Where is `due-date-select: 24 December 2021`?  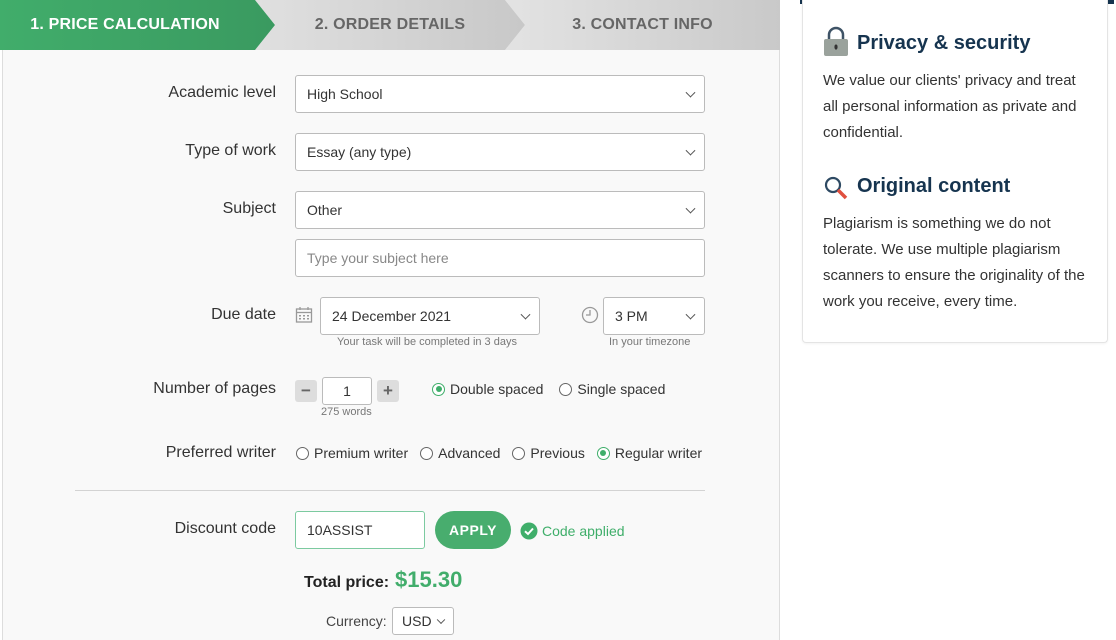
due-date-select: 24 December 2021 is located at coordinates (430, 316).